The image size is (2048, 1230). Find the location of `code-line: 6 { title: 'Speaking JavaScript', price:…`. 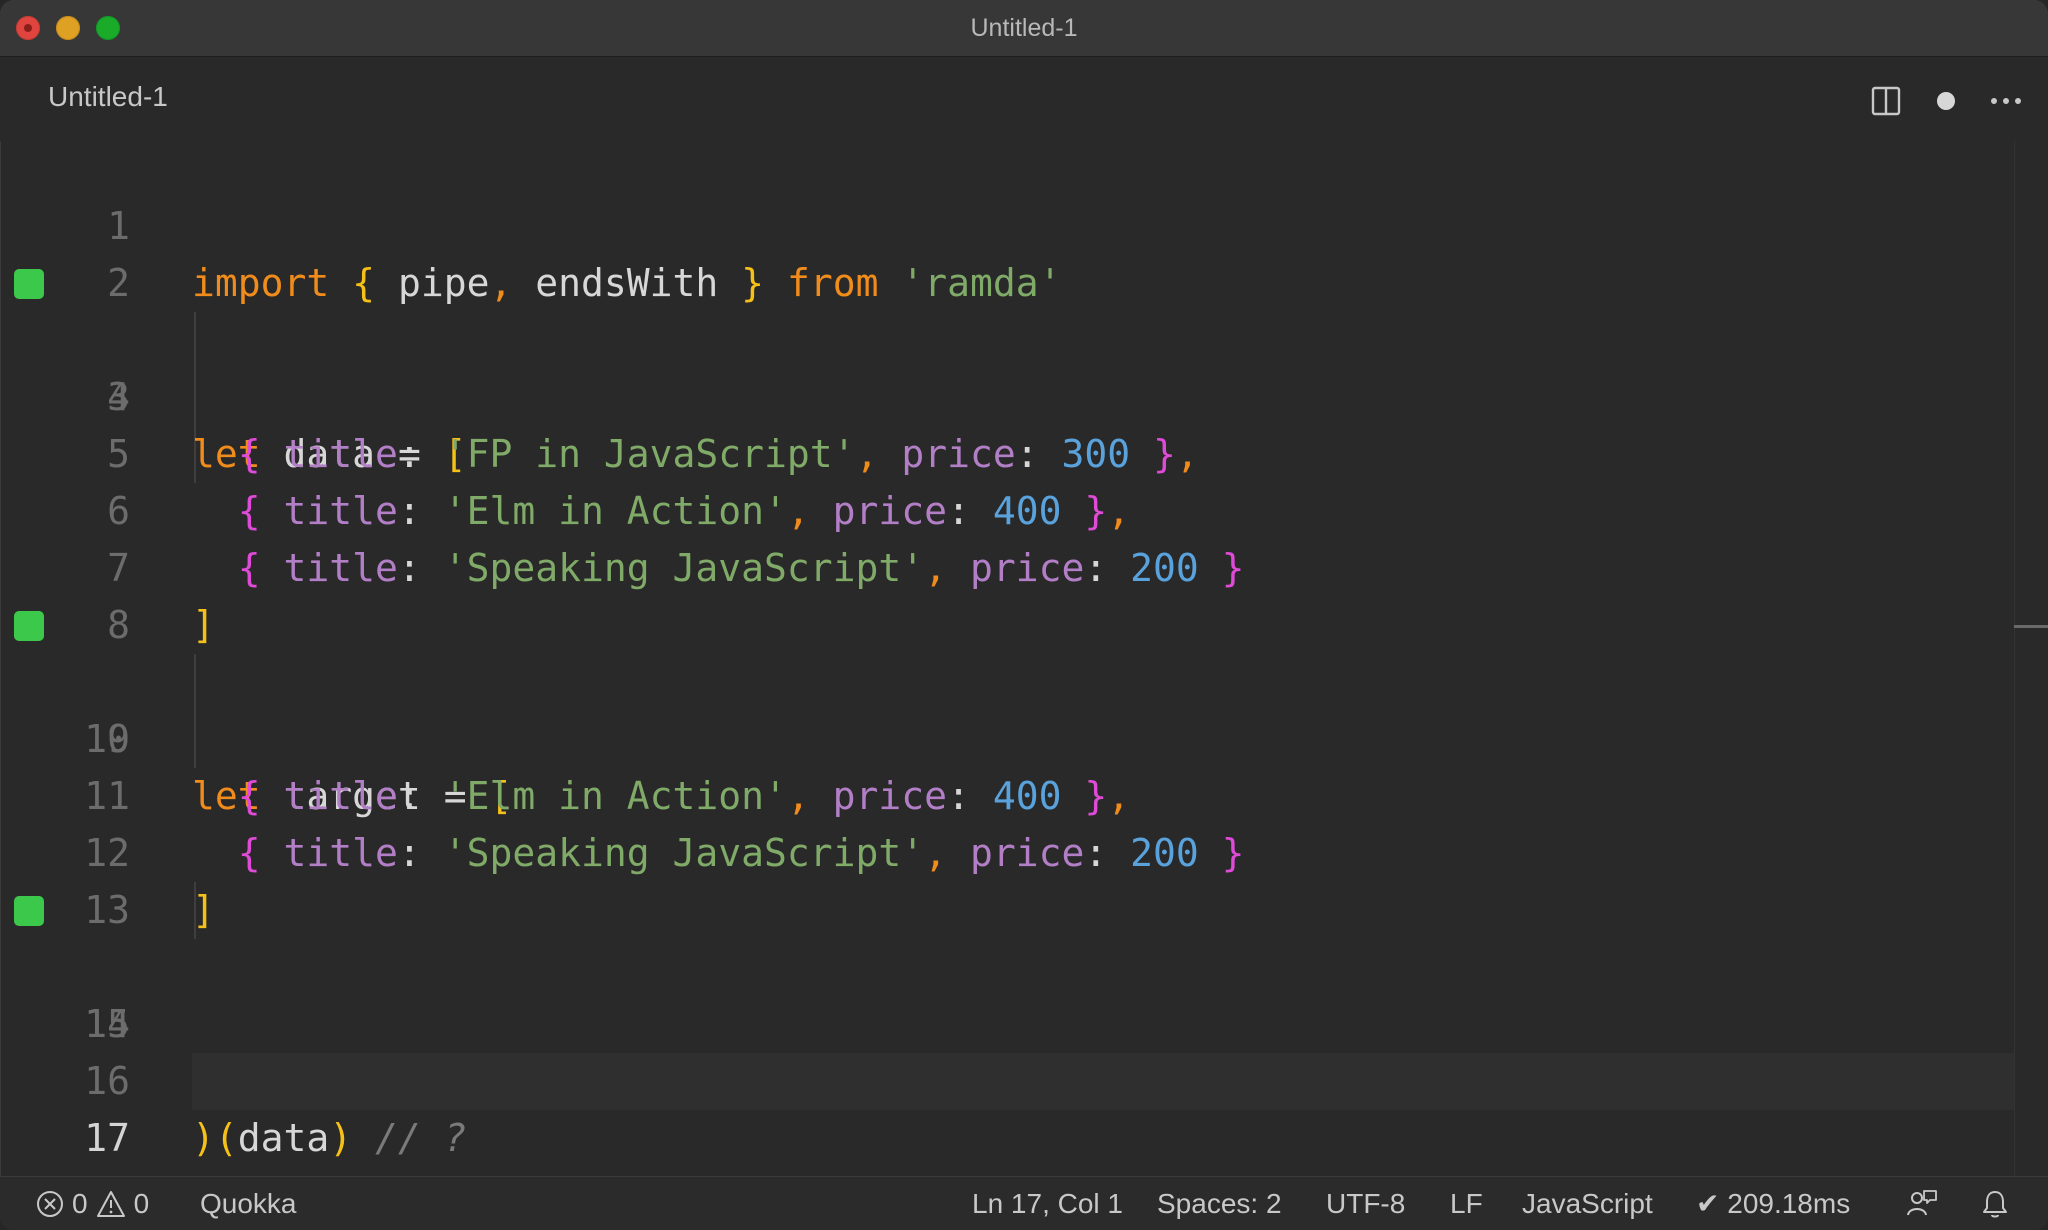

code-line: 6 { title: 'Speaking JavaScript', price:… is located at coordinates (1007, 508).